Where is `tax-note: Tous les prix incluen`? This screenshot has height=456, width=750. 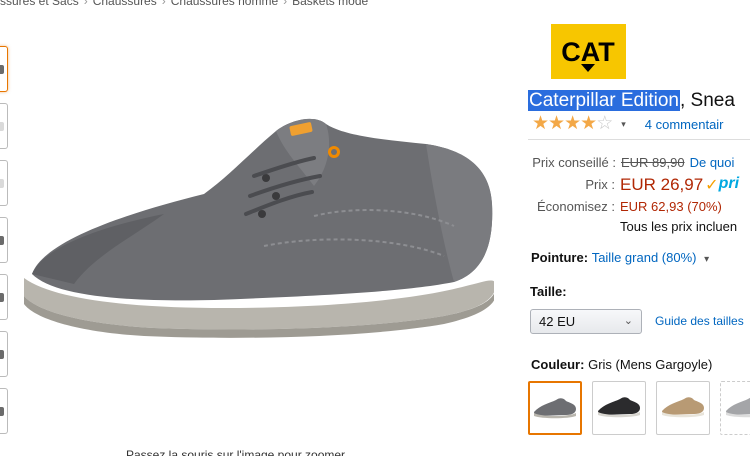 tax-note: Tous les prix incluen is located at coordinates (679, 226).